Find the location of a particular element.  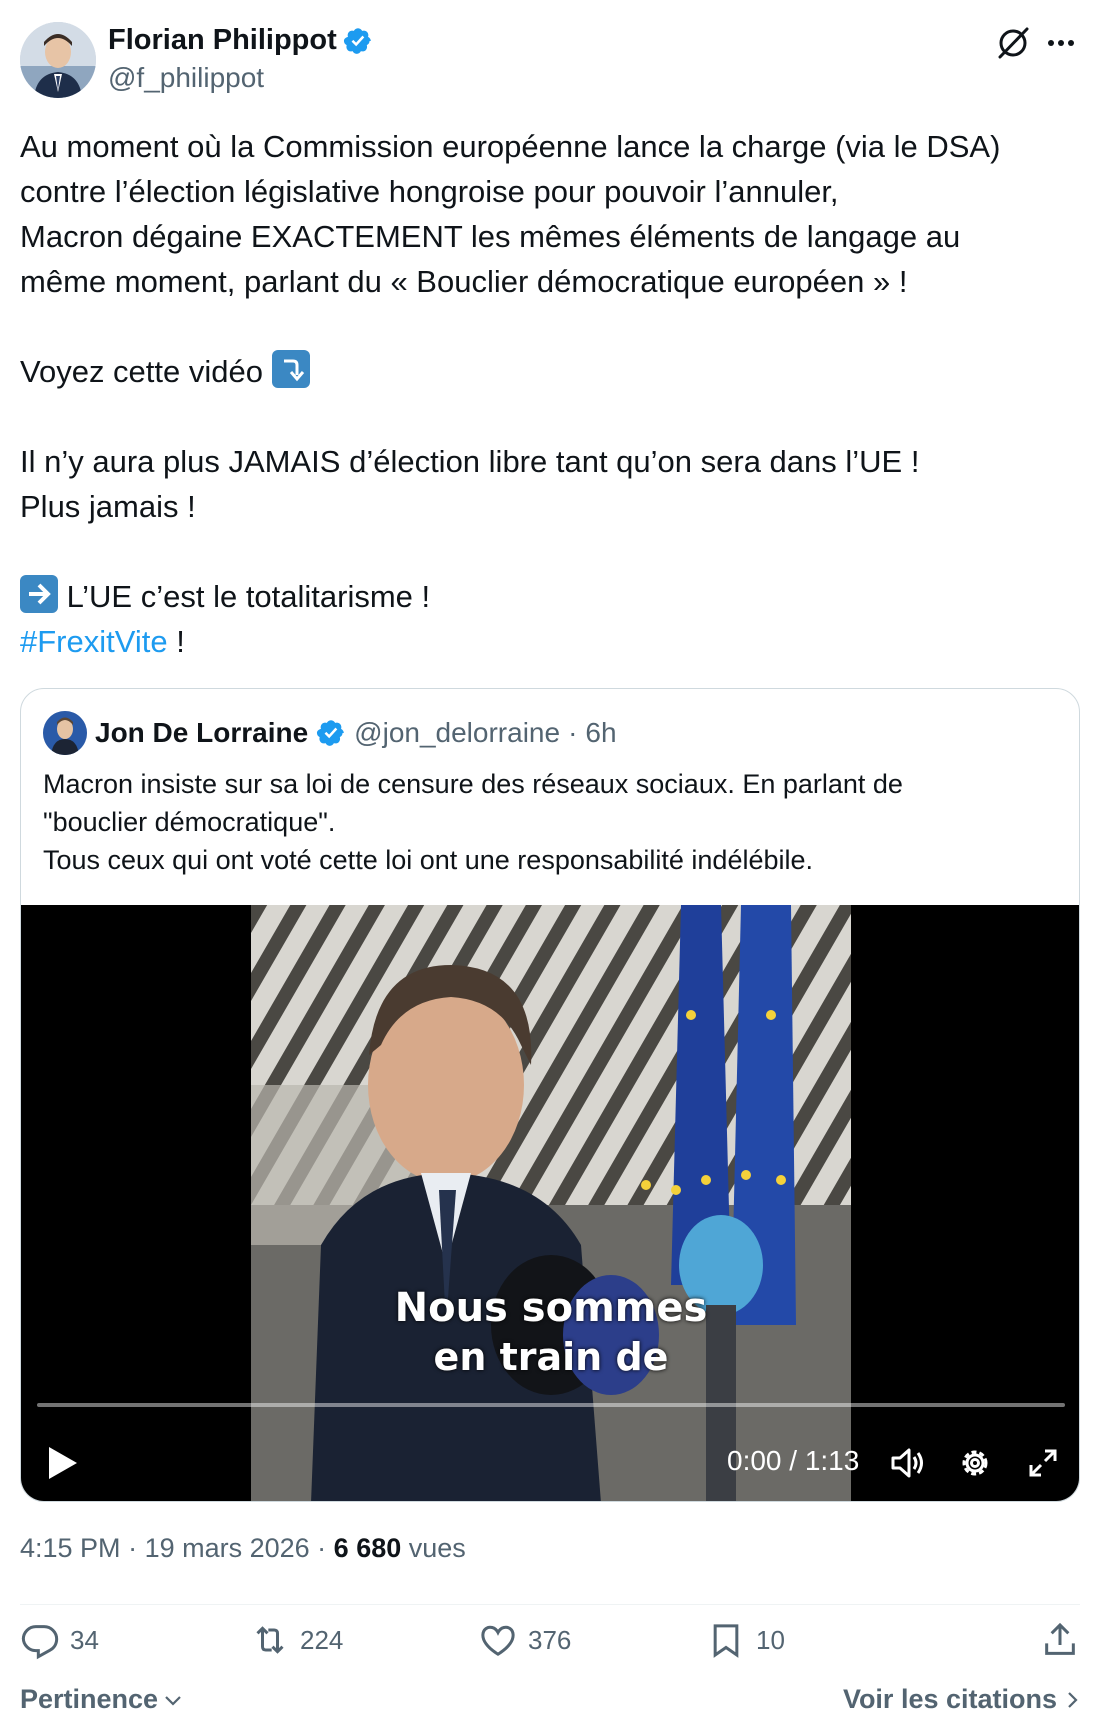

share-icon is located at coordinates (1060, 1638).